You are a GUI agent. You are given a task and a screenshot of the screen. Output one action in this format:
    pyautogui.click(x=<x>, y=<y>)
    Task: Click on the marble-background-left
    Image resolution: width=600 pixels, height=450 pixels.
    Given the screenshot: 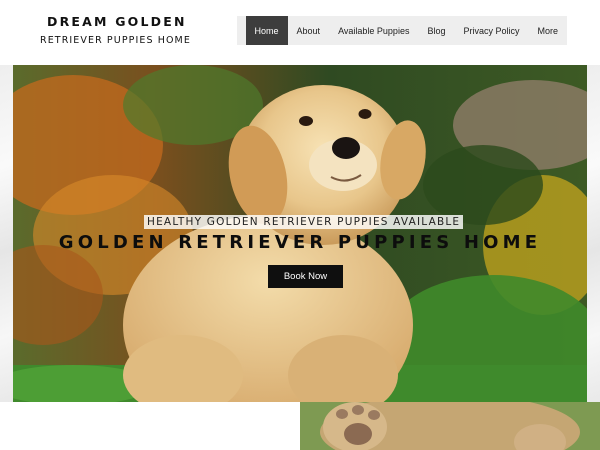 What is the action you would take?
    pyautogui.click(x=6, y=233)
    